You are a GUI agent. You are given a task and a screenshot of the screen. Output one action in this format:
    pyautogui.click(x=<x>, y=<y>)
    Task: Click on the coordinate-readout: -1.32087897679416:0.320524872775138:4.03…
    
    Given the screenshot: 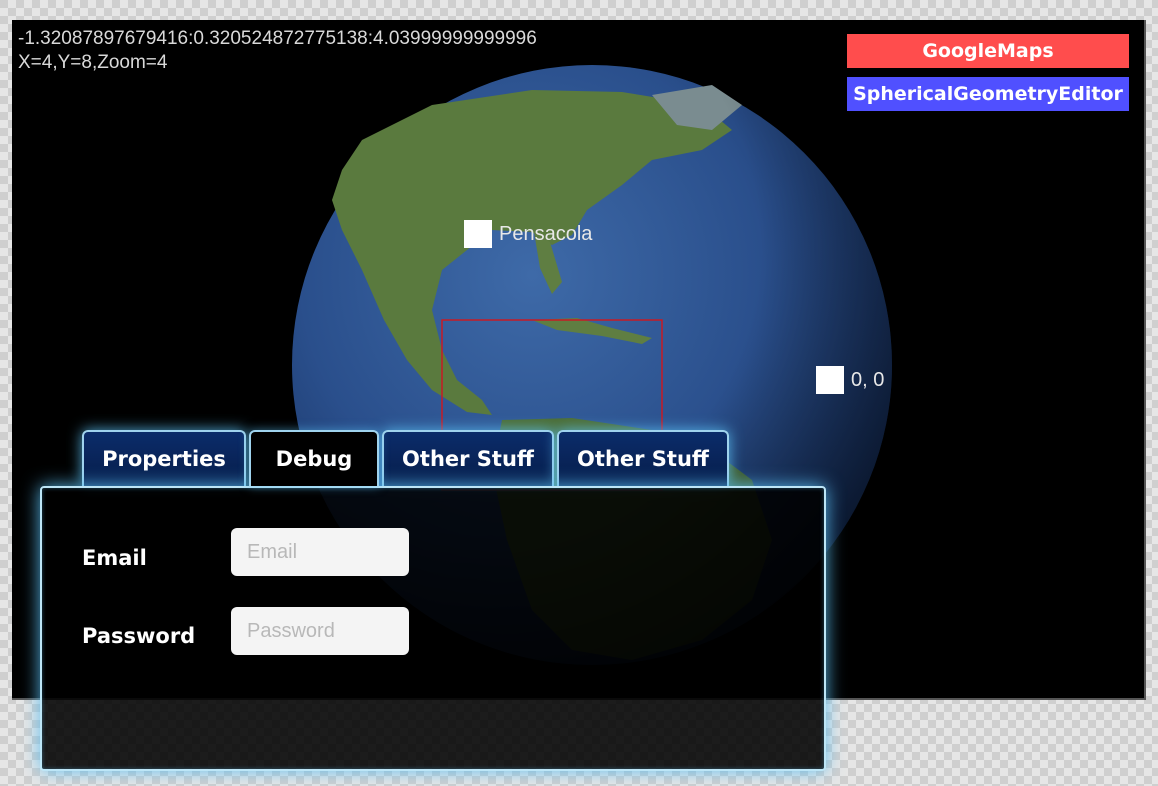 What is the action you would take?
    pyautogui.click(x=277, y=38)
    